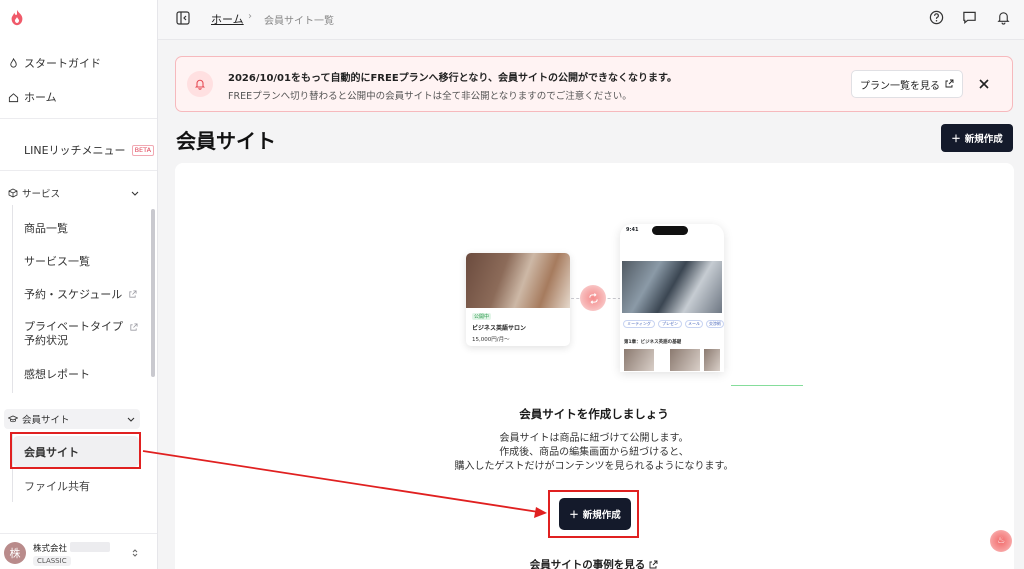 The height and width of the screenshot is (569, 1024). What do you see at coordinates (900, 86) in the screenshot?
I see `button-label: プラン一覧を見る` at bounding box center [900, 86].